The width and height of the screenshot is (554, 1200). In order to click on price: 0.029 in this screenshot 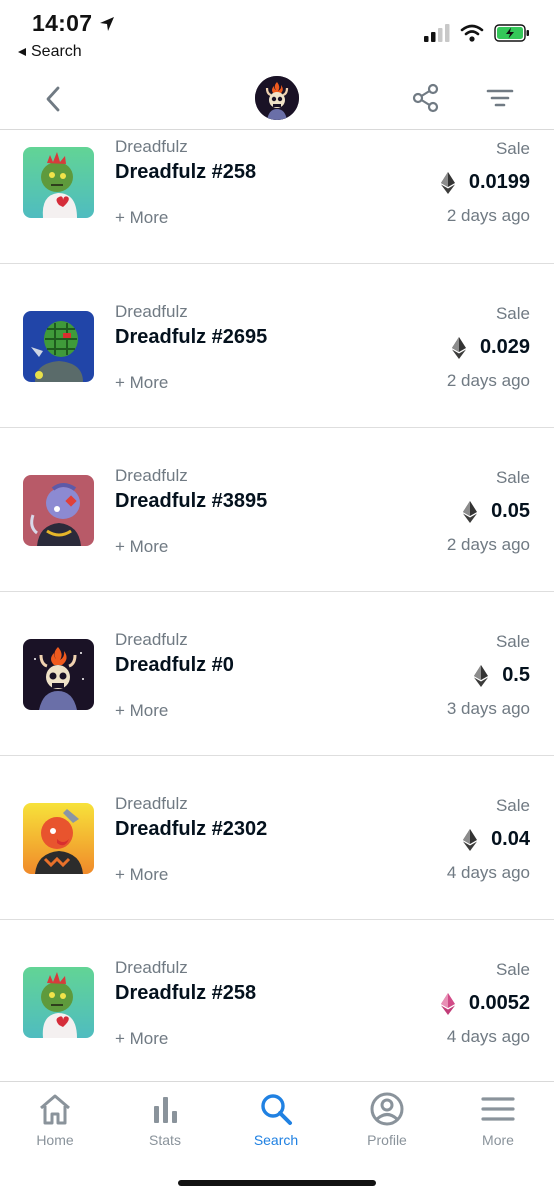, I will do `click(490, 347)`.